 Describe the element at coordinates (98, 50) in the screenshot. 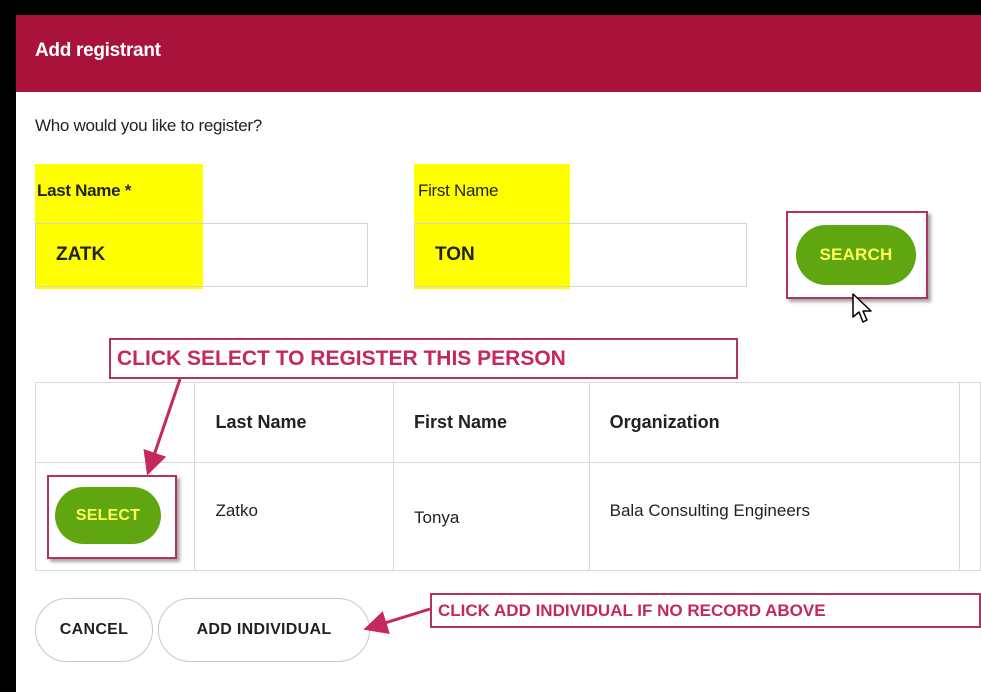

I see `dialog-title: Add registrant` at that location.